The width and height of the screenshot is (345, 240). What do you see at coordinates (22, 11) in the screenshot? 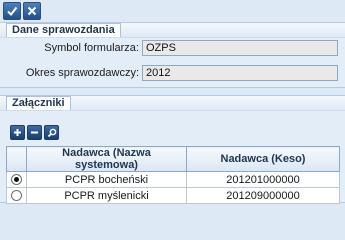
I see `toolbar` at bounding box center [22, 11].